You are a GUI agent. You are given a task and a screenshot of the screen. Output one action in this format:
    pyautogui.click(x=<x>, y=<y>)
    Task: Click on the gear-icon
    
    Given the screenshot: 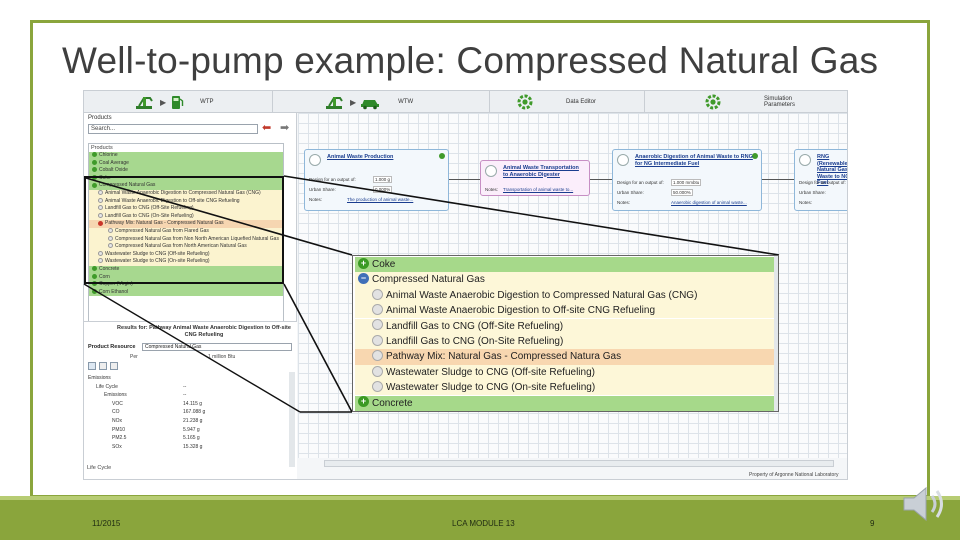 What is the action you would take?
    pyautogui.click(x=525, y=102)
    